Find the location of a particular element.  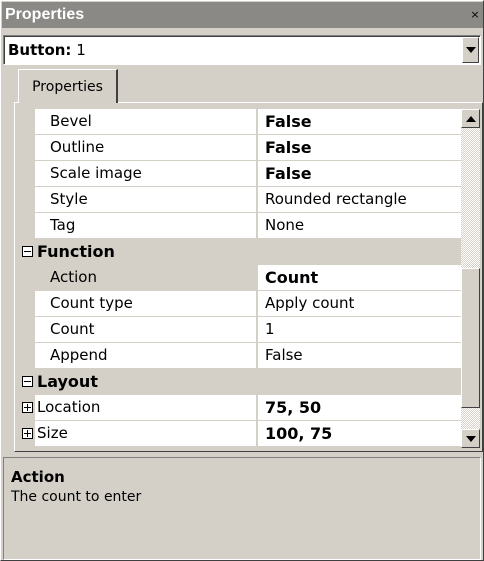

arrow-up-icon is located at coordinates (470, 118).